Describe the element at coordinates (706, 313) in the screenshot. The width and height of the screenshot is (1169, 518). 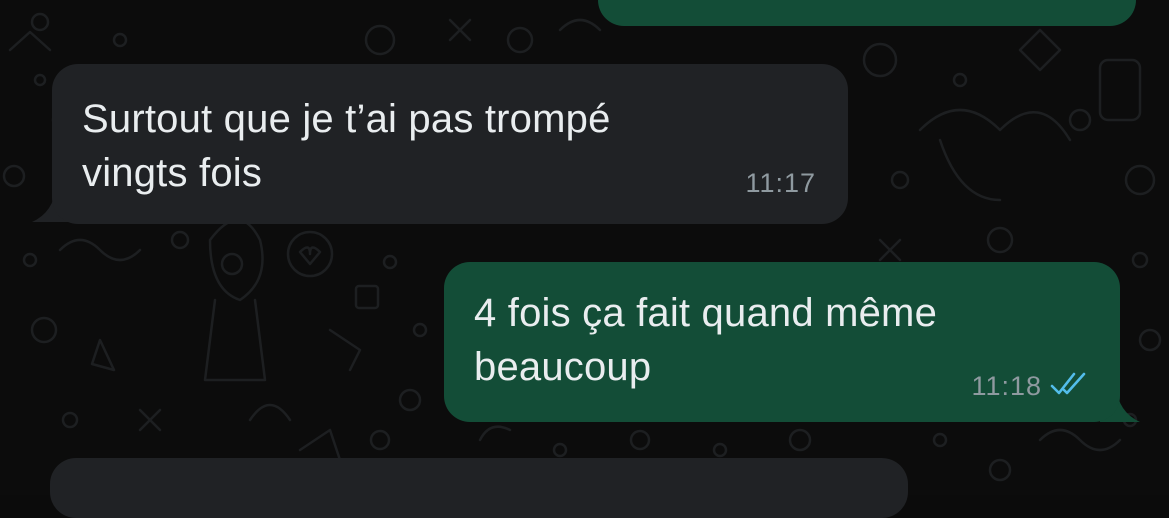
I see `message-text-line: 4 fois ça fait quand même` at that location.